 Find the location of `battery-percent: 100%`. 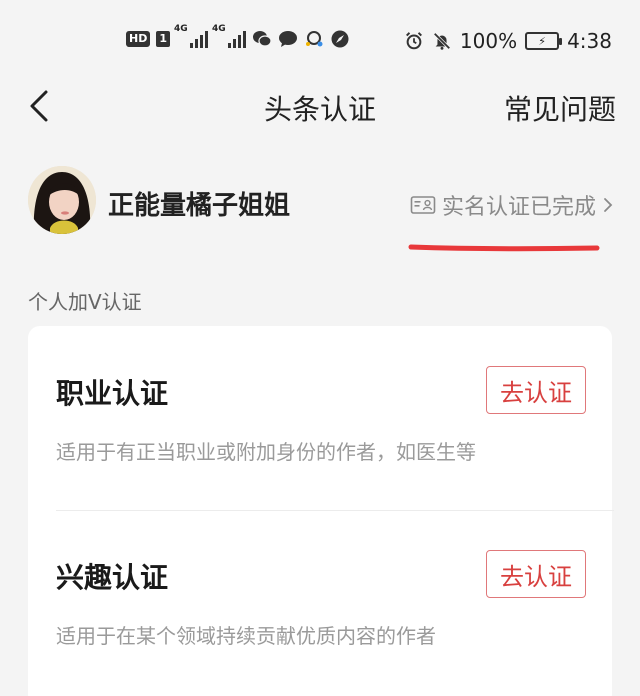

battery-percent: 100% is located at coordinates (488, 41).